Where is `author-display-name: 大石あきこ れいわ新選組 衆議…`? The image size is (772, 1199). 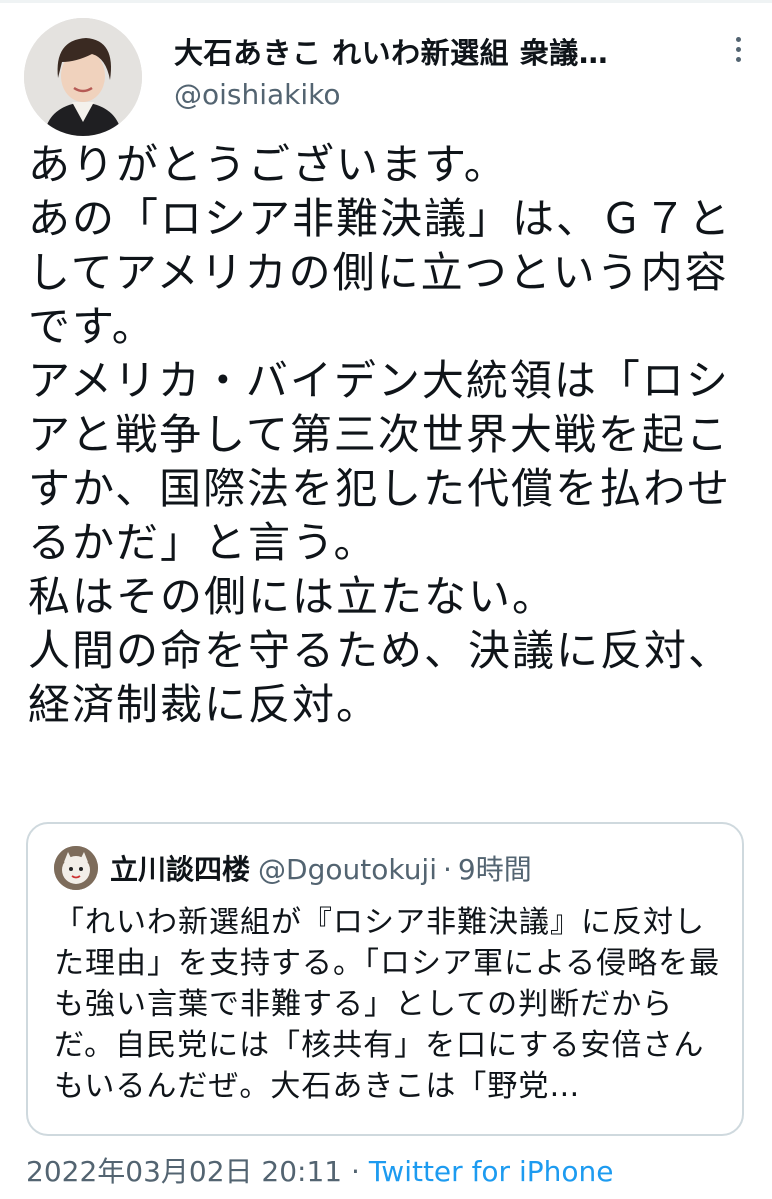 author-display-name: 大石あきこ れいわ新選組 衆議… is located at coordinates (424, 51).